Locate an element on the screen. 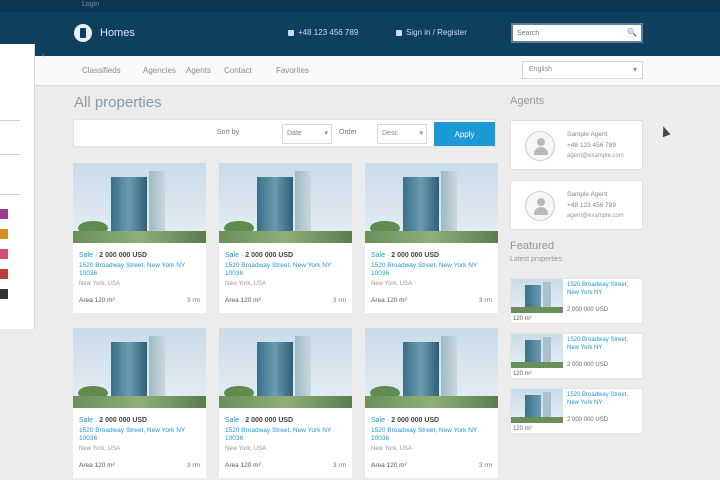 Image resolution: width=720 pixels, height=480 pixels. page-title: All properties is located at coordinates (118, 102).